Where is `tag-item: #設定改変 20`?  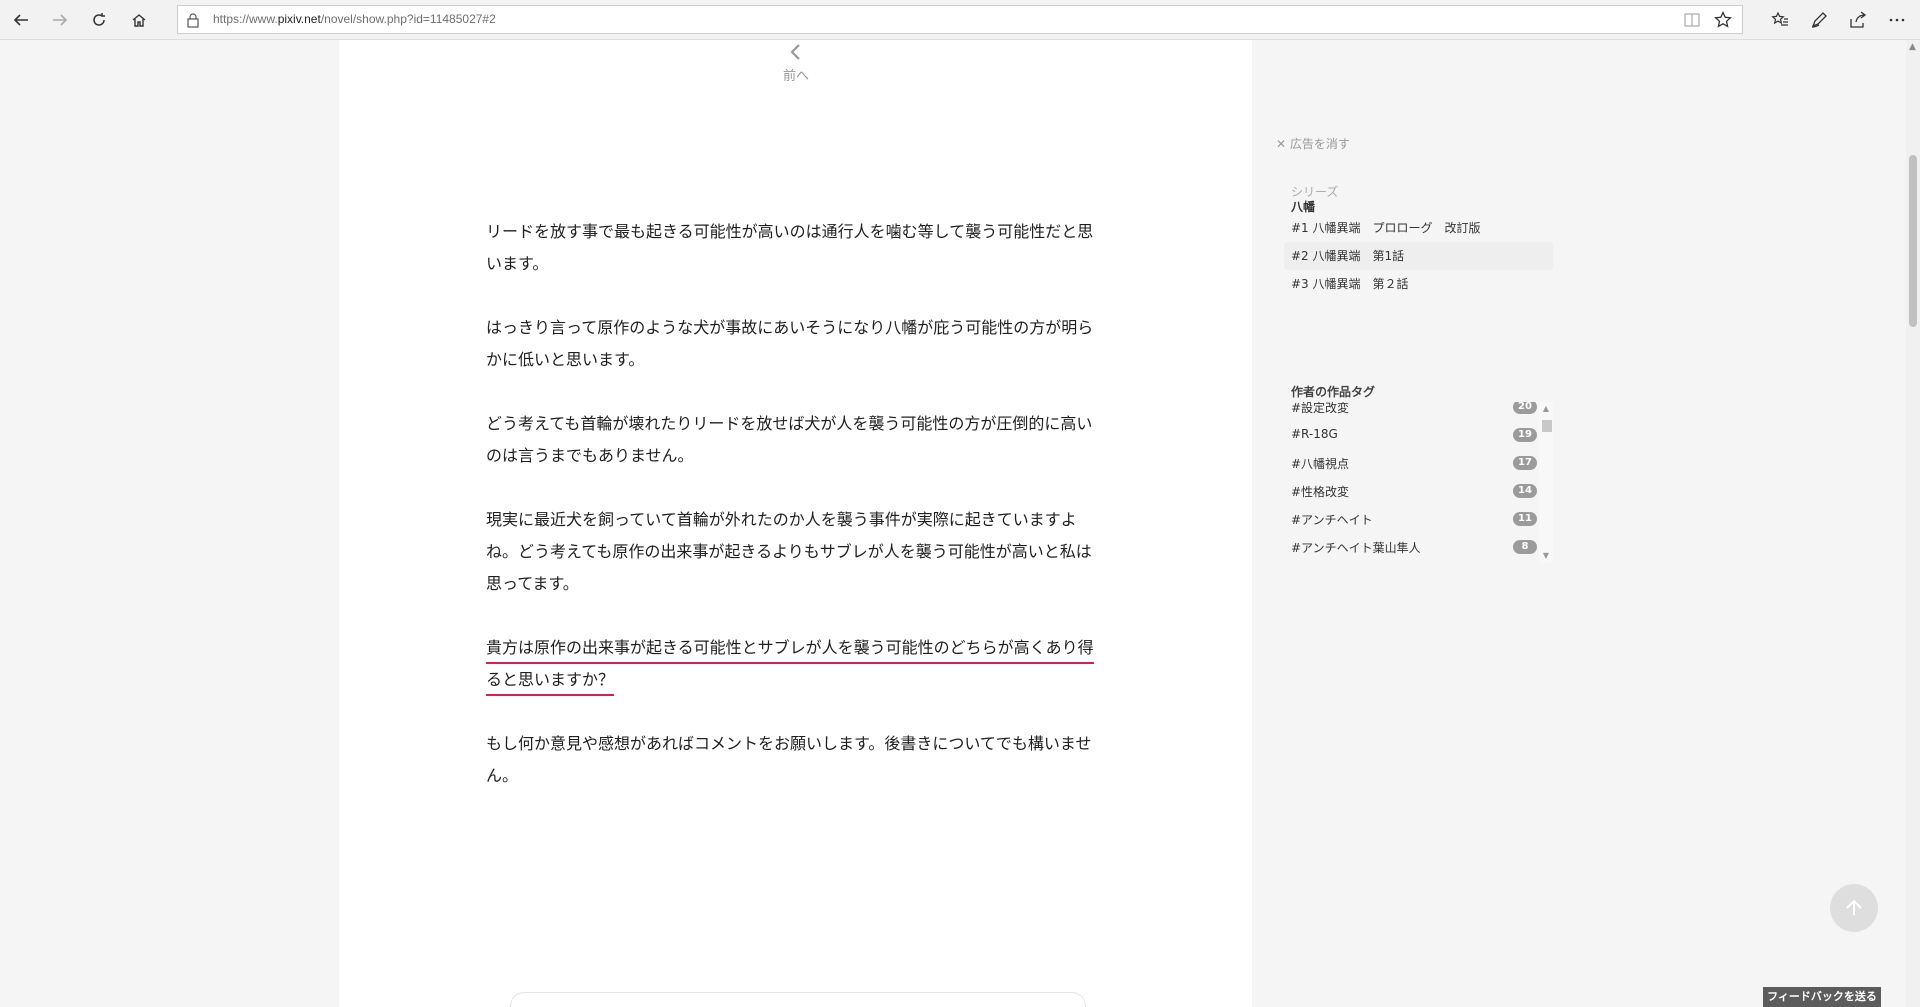
tag-item: #設定改変 20 is located at coordinates (1414, 411).